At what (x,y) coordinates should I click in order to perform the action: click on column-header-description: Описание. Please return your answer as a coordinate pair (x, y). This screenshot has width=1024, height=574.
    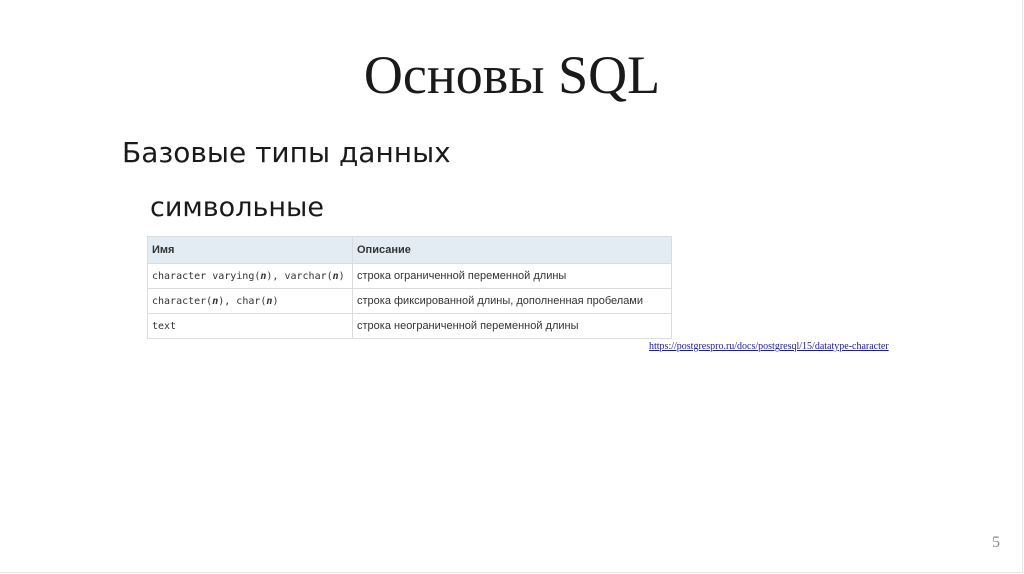
    Looking at the image, I should click on (512, 250).